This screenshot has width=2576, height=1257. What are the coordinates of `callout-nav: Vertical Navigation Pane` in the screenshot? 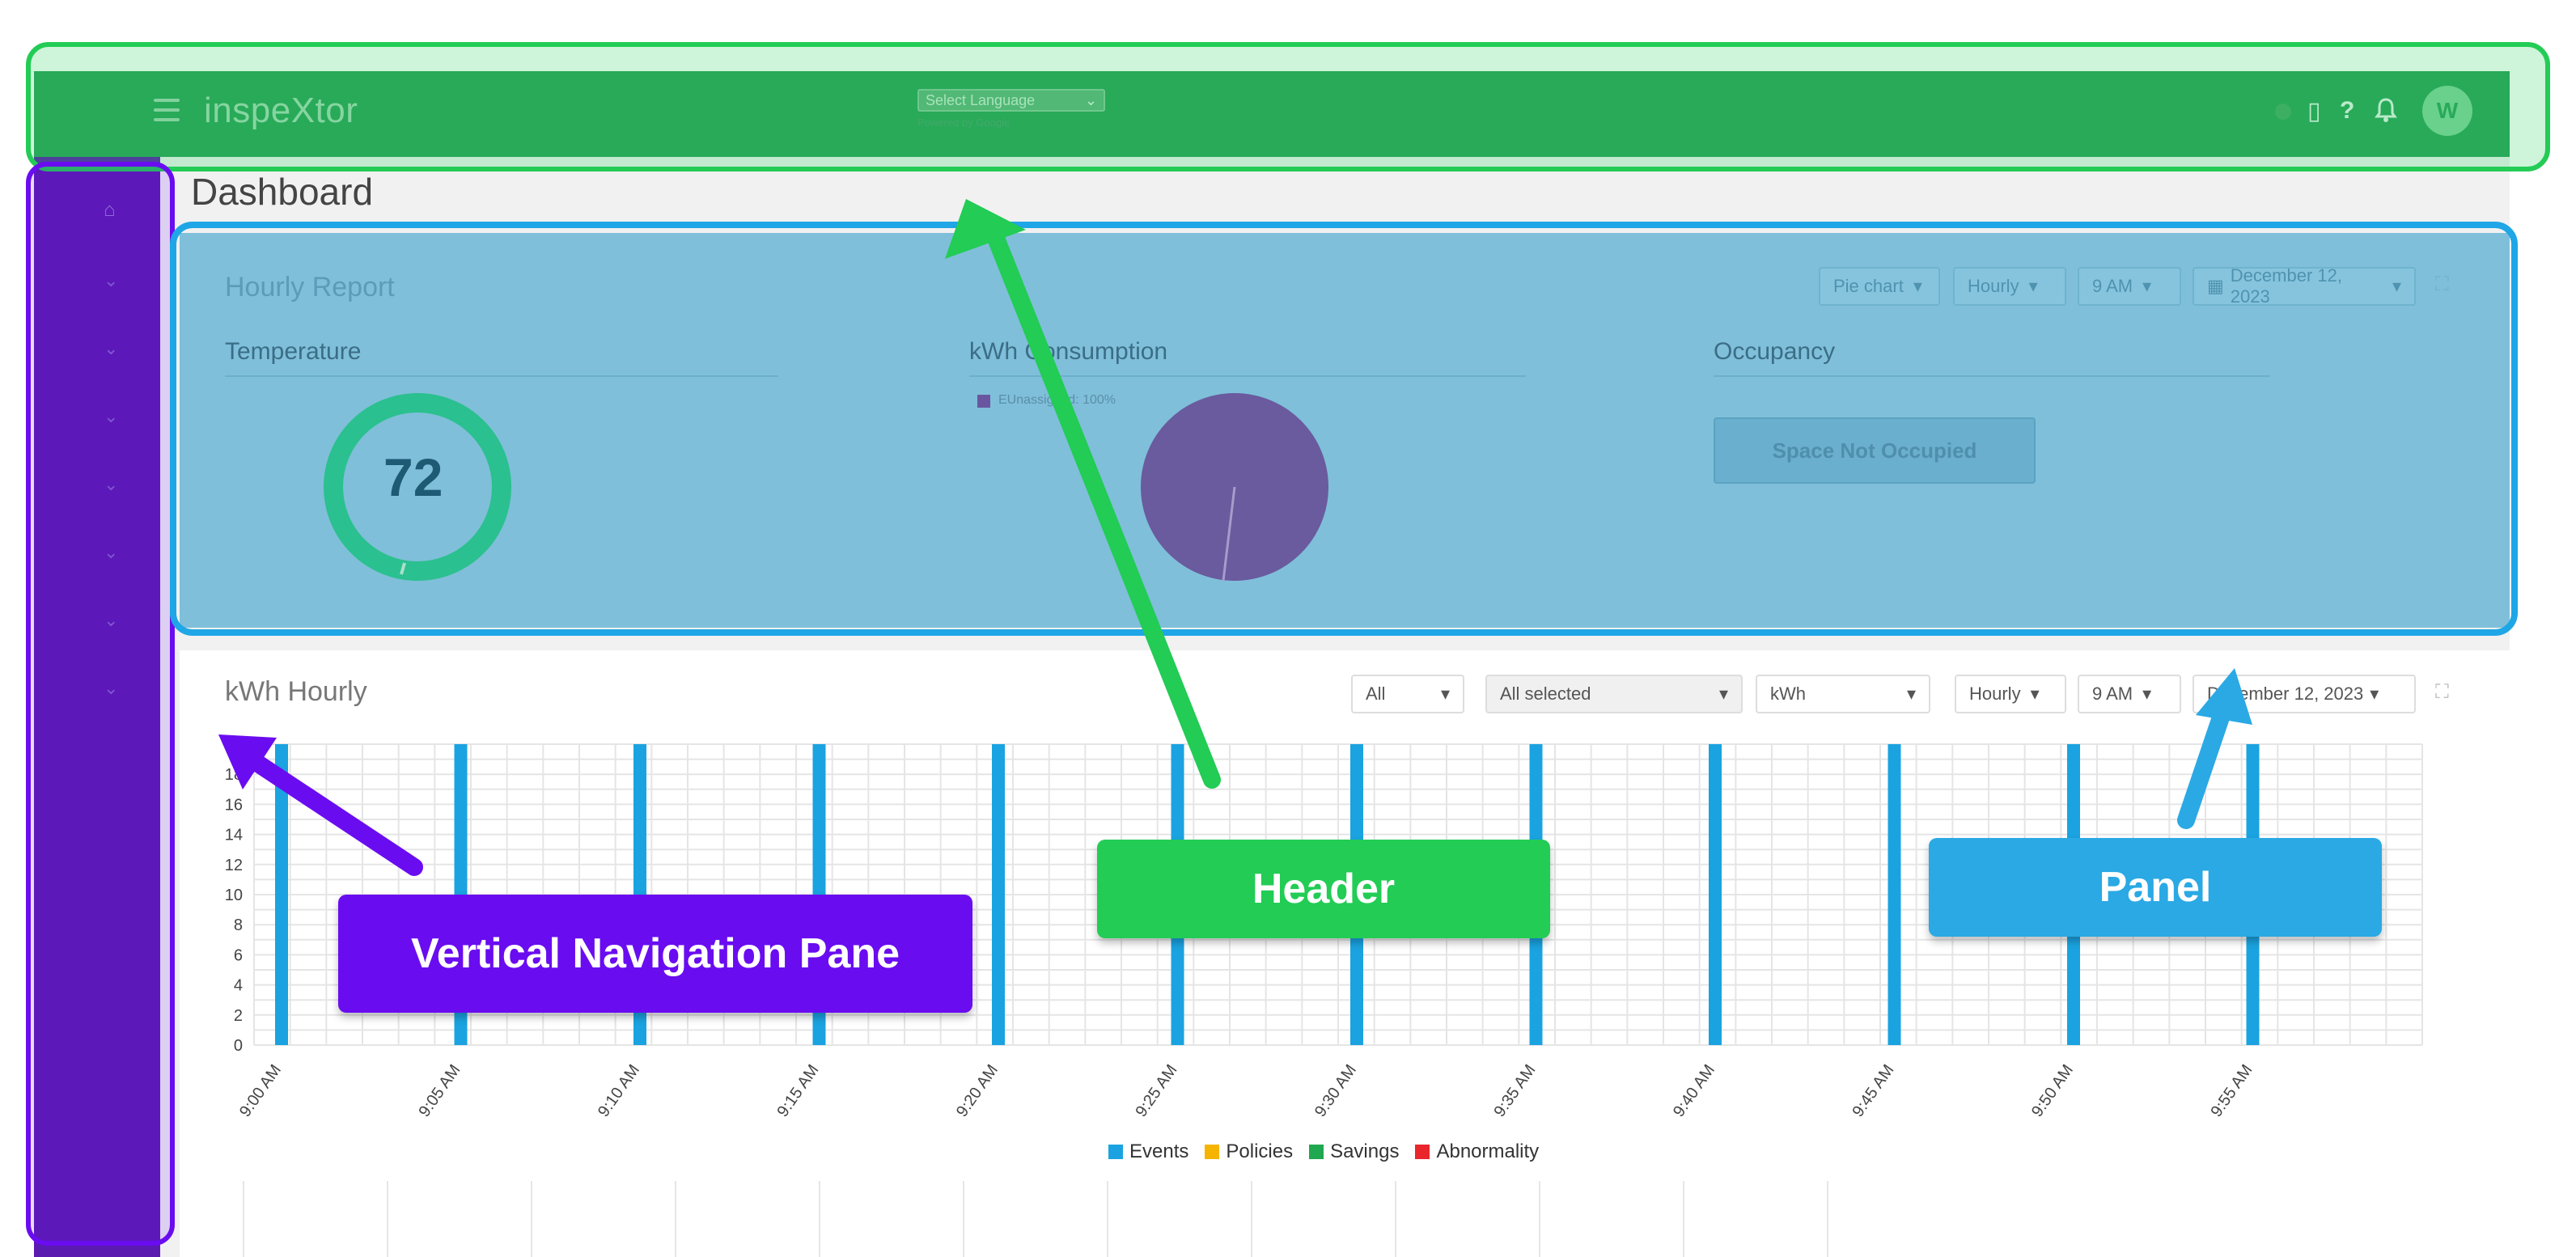 It's located at (655, 954).